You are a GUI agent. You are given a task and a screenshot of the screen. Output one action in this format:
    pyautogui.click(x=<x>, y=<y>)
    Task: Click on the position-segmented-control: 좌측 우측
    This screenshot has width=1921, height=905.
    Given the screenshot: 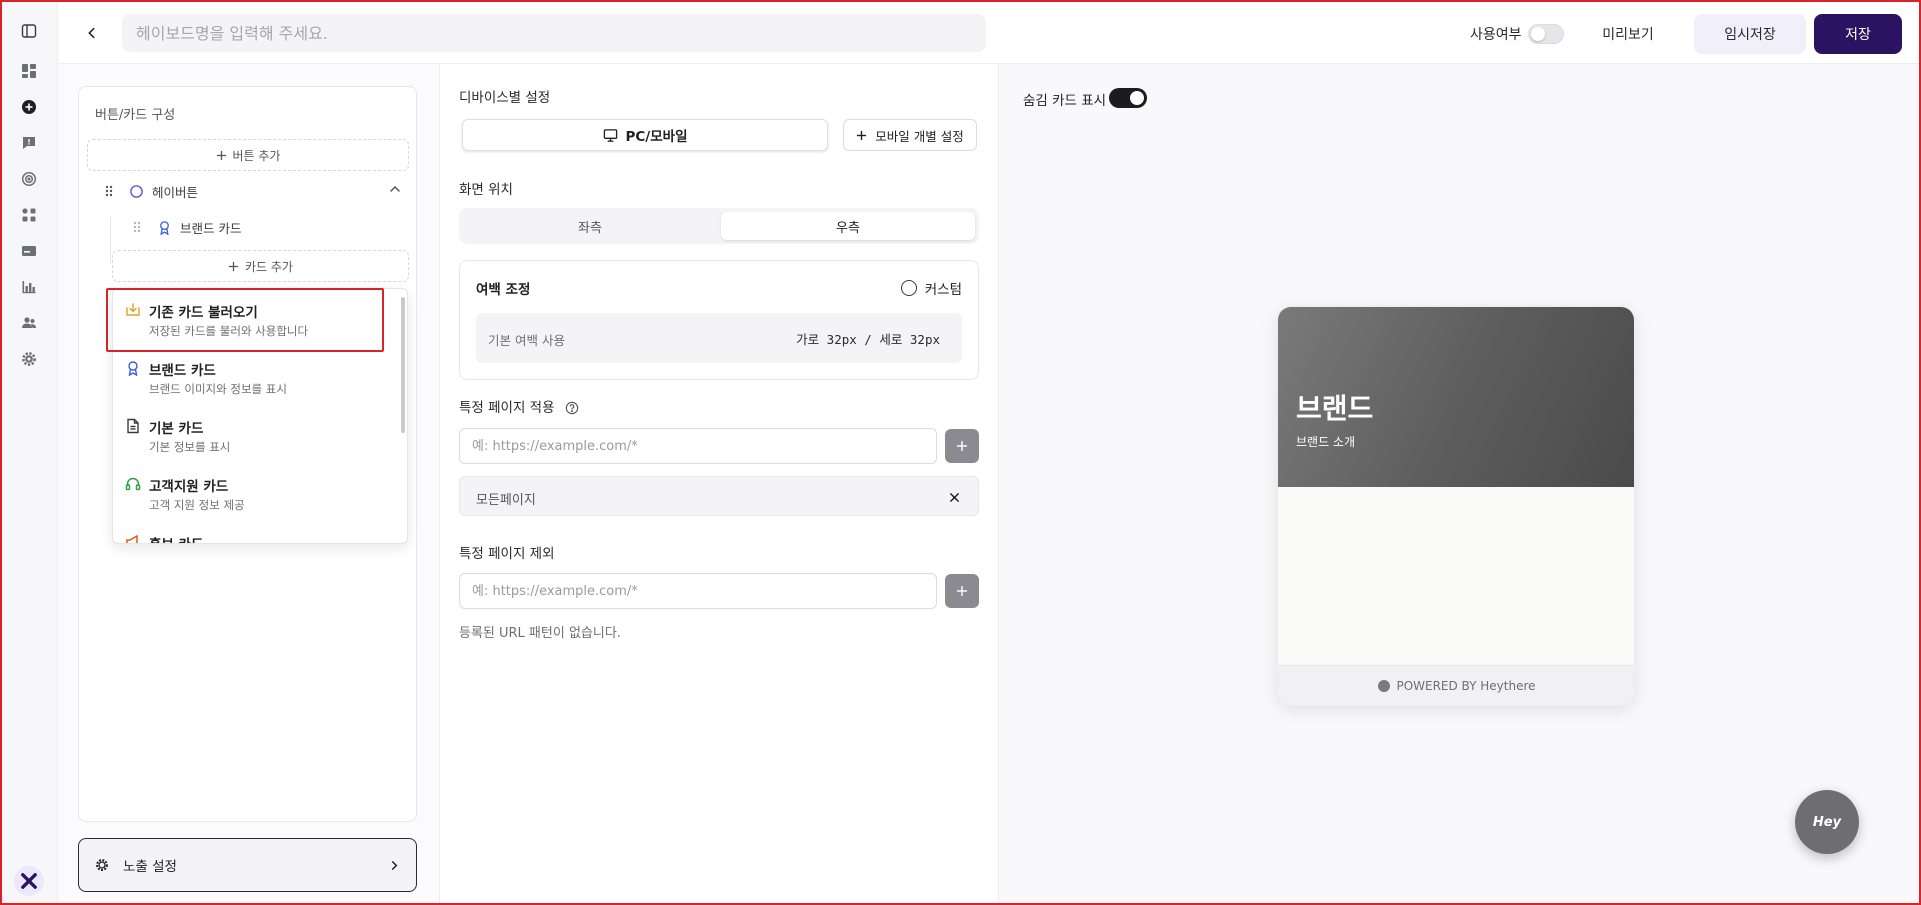 What is the action you would take?
    pyautogui.click(x=719, y=226)
    